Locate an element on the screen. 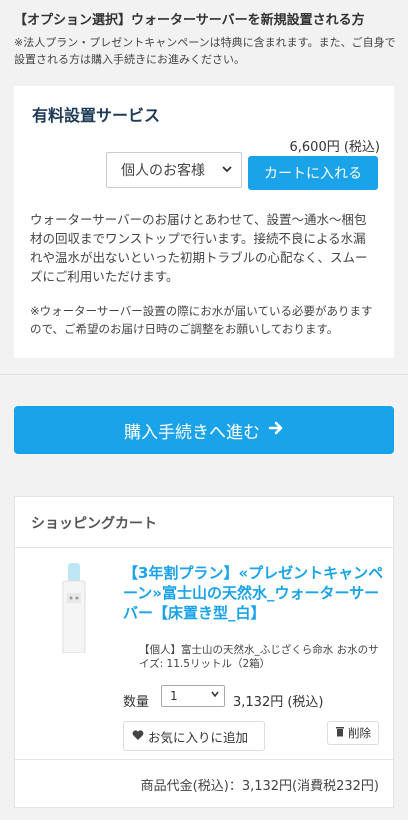 This screenshot has height=820, width=408. arrow-right-icon is located at coordinates (276, 430).